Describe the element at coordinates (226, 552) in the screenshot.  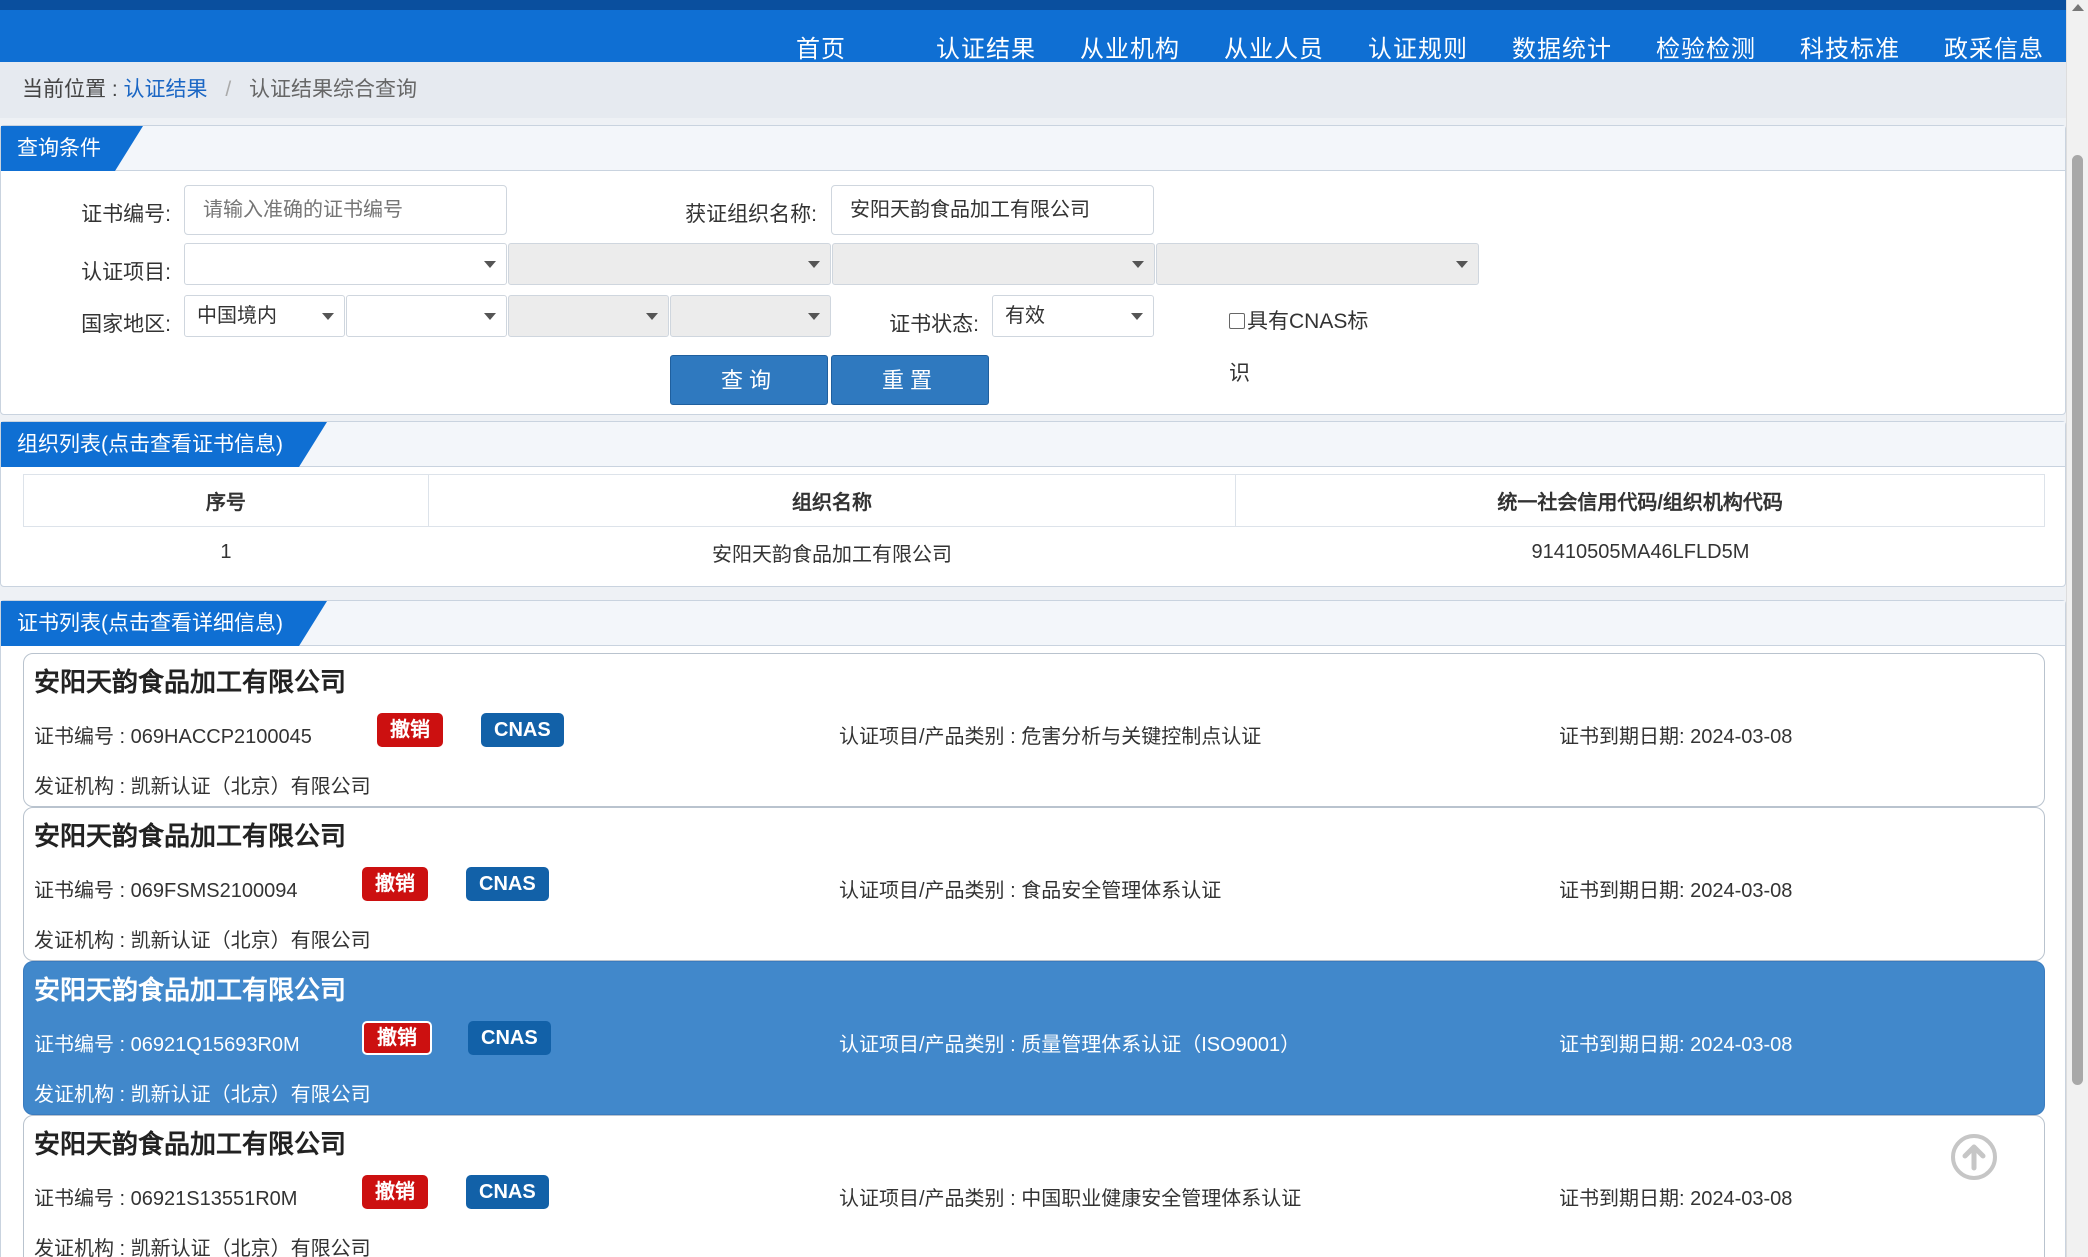
I see `cell-index: 1` at that location.